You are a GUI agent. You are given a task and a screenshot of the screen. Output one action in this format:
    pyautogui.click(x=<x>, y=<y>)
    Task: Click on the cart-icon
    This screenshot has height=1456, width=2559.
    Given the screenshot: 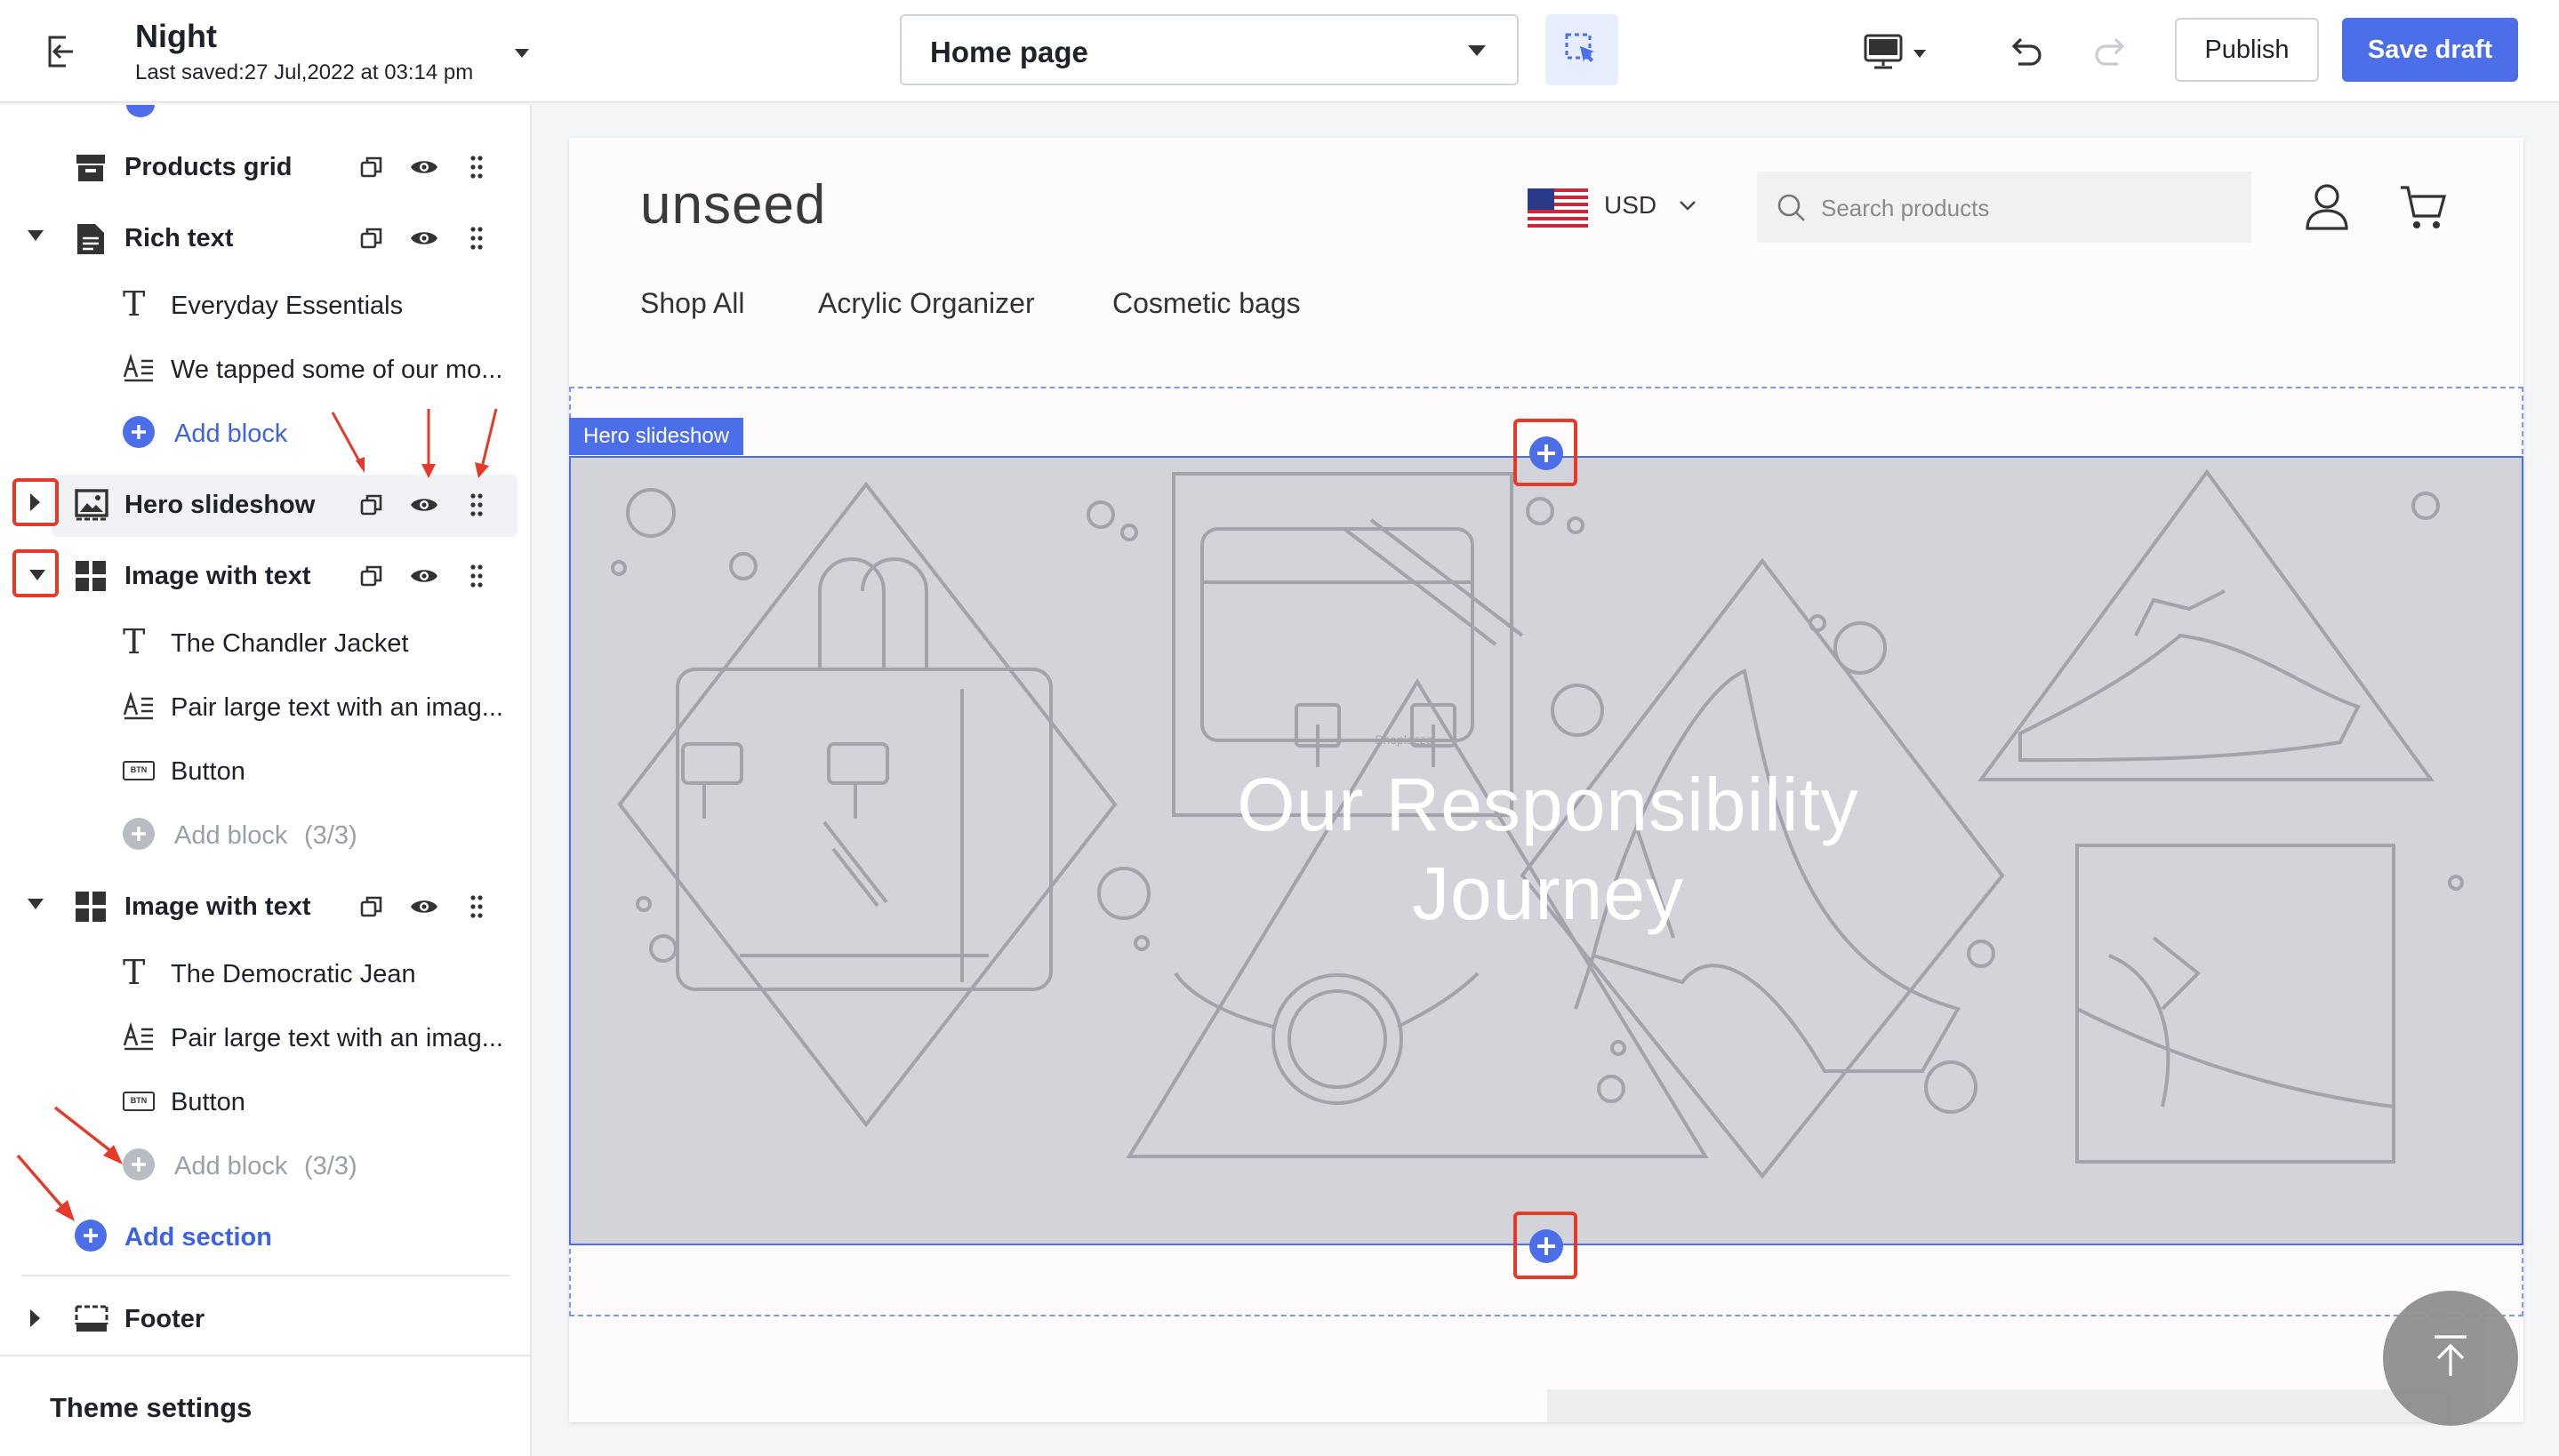 What is the action you would take?
    pyautogui.click(x=2423, y=207)
    